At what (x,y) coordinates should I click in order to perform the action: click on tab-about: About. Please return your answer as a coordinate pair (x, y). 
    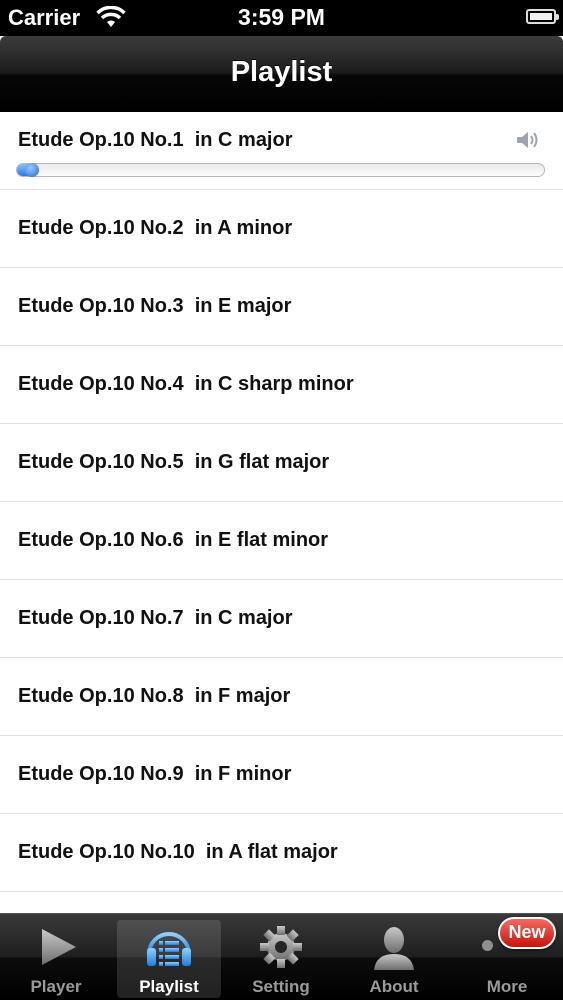
    Looking at the image, I should click on (394, 959).